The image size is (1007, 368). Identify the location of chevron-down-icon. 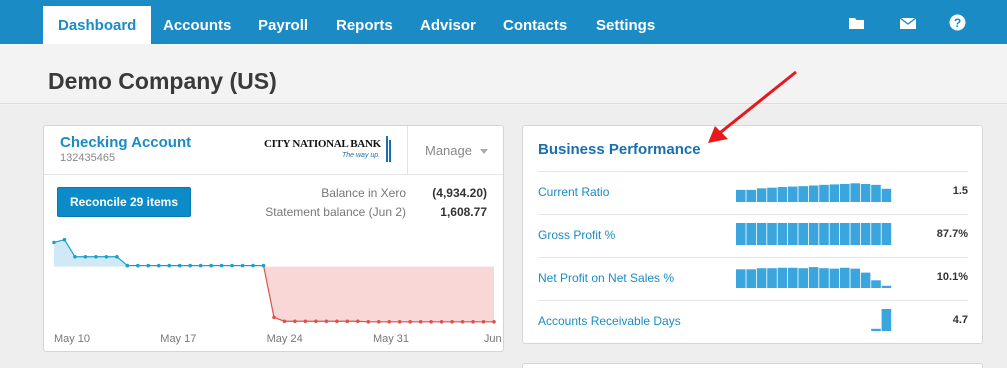
(483, 152).